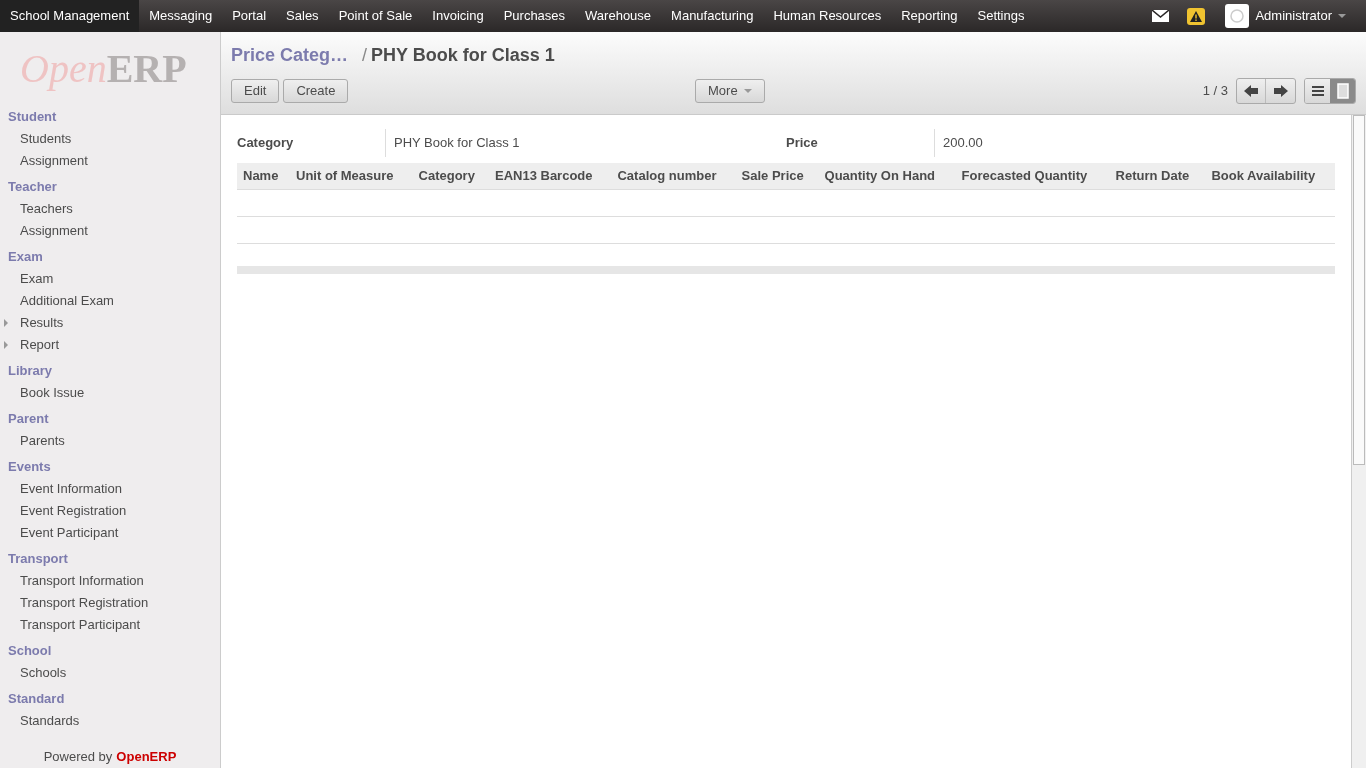 The image size is (1366, 768). What do you see at coordinates (46, 209) in the screenshot?
I see `sidebar-item: Teachers` at bounding box center [46, 209].